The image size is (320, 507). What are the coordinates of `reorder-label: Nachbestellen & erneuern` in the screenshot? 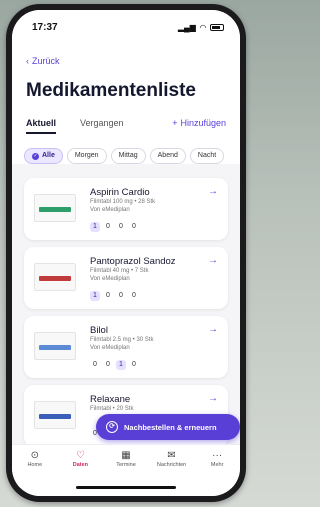 It's located at (170, 427).